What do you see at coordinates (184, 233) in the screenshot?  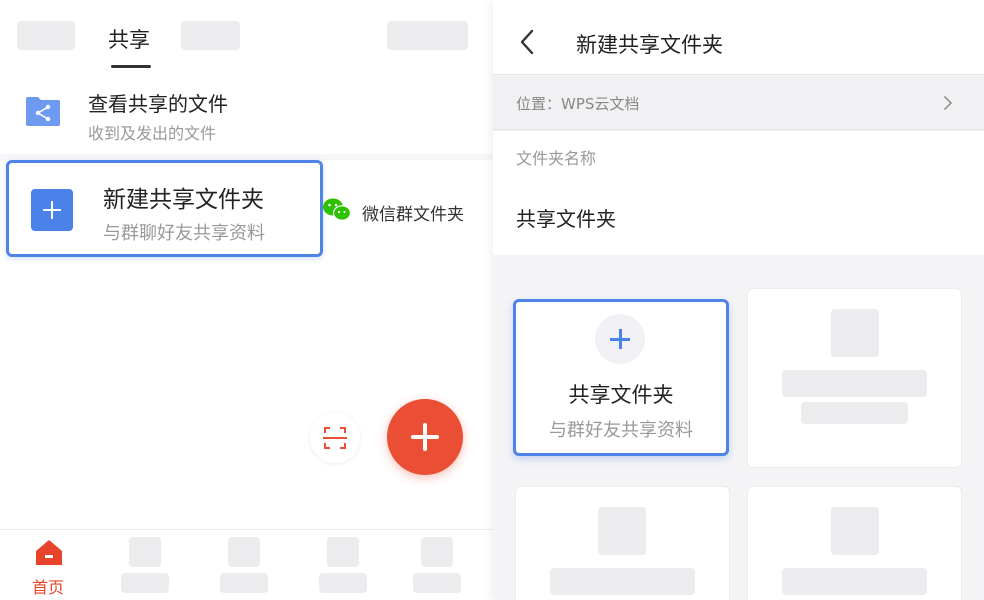 I see `create-shared-subtitle: 与群聊好友共享资料` at bounding box center [184, 233].